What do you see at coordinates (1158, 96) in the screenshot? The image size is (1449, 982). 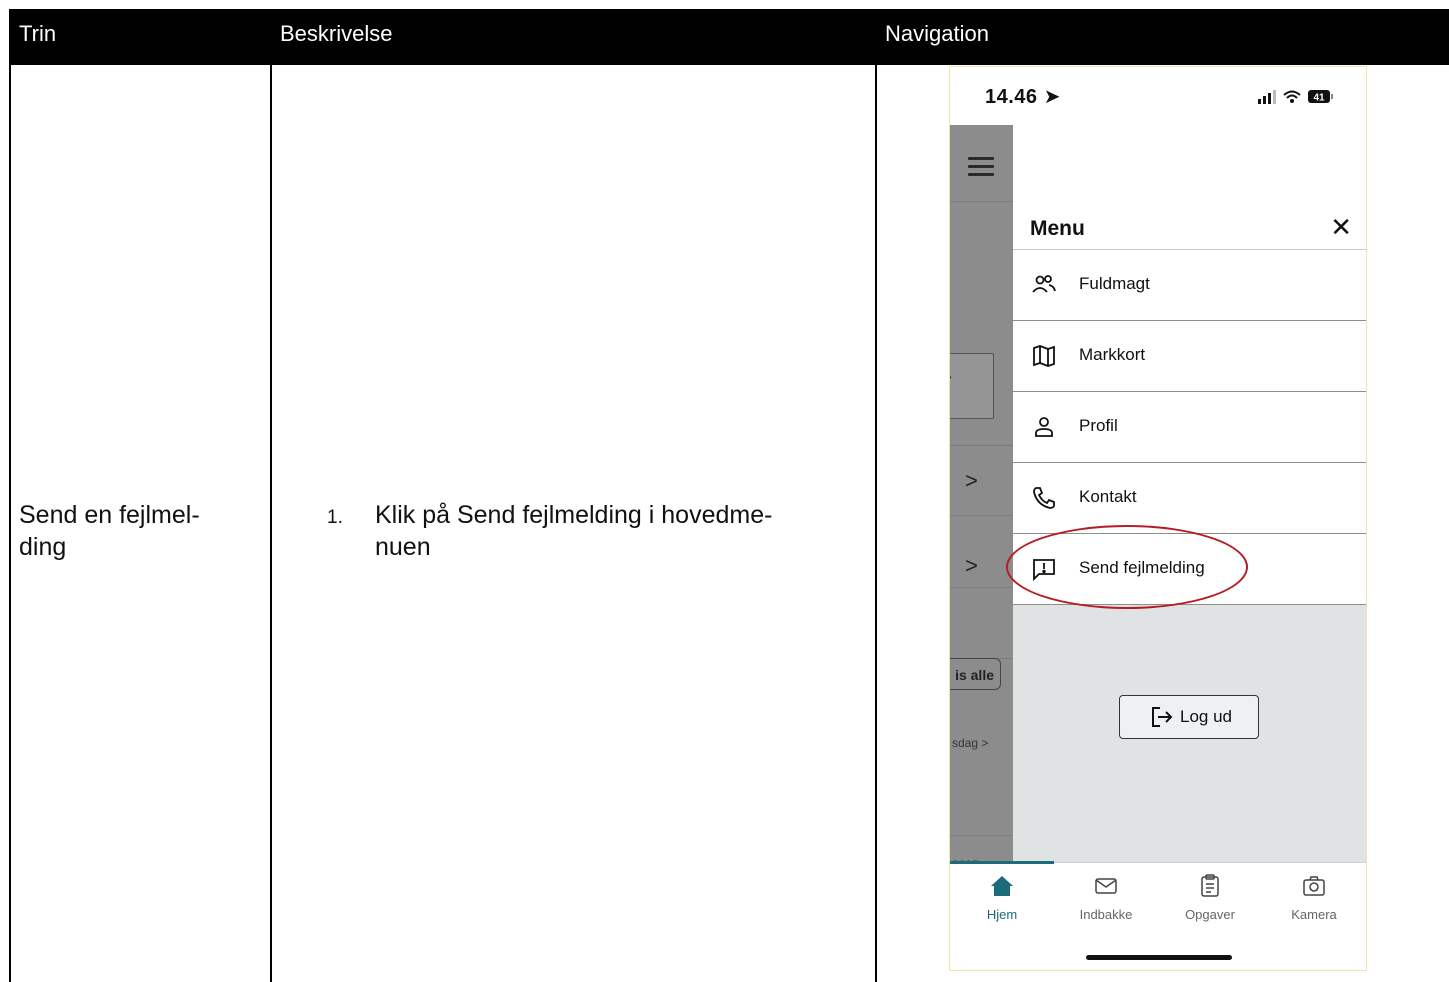 I see `status-bar: 14.46 ➤ 41` at bounding box center [1158, 96].